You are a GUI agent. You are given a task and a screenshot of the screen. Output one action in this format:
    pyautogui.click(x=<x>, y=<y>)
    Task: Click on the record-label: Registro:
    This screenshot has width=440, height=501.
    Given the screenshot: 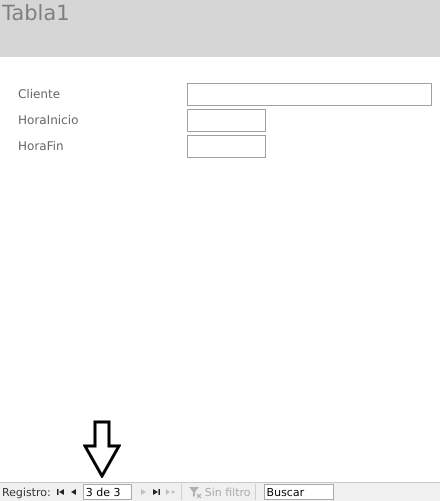 What is the action you would take?
    pyautogui.click(x=26, y=492)
    